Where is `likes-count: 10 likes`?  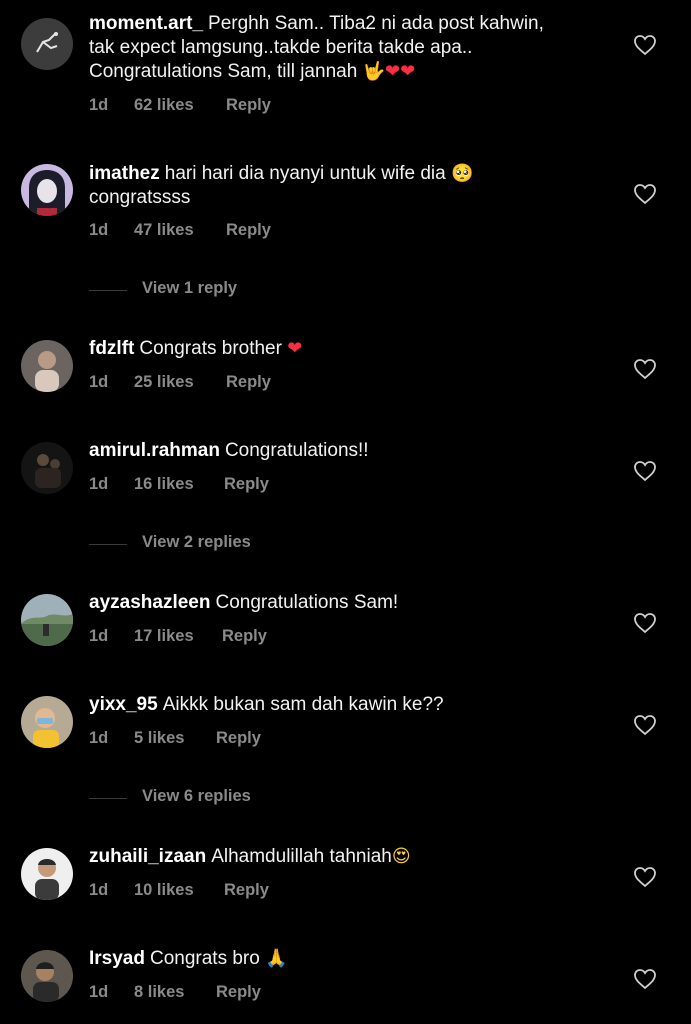
likes-count: 10 likes is located at coordinates (164, 890).